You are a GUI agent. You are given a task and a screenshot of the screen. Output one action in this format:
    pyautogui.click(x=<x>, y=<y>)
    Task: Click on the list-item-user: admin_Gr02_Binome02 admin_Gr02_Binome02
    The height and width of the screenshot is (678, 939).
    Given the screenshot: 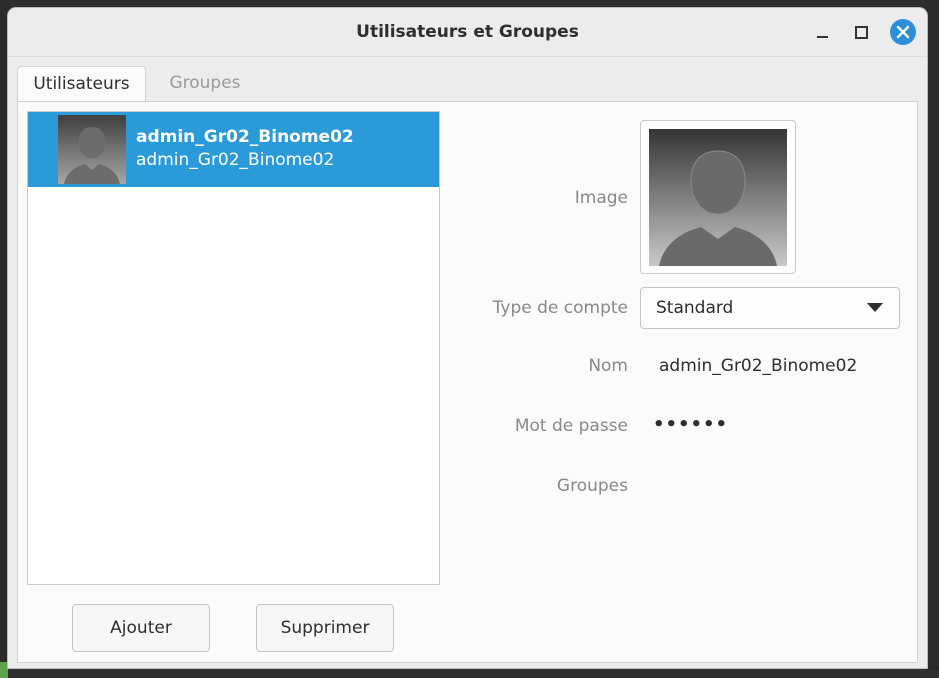 What is the action you would take?
    pyautogui.click(x=233, y=149)
    